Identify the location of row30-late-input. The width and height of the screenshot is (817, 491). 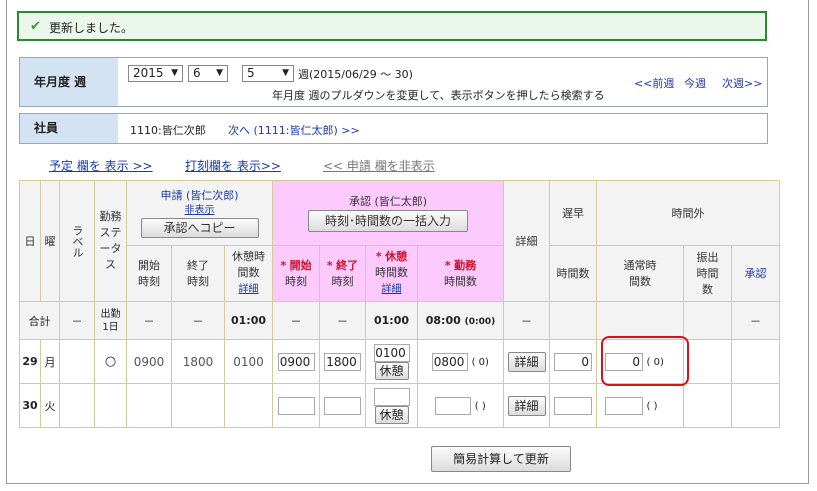
(573, 405).